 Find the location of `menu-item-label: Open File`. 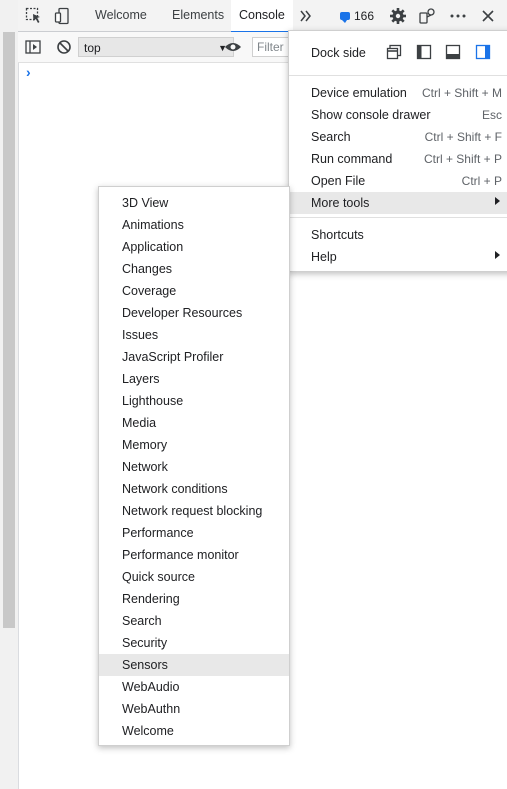

menu-item-label: Open File is located at coordinates (338, 181).